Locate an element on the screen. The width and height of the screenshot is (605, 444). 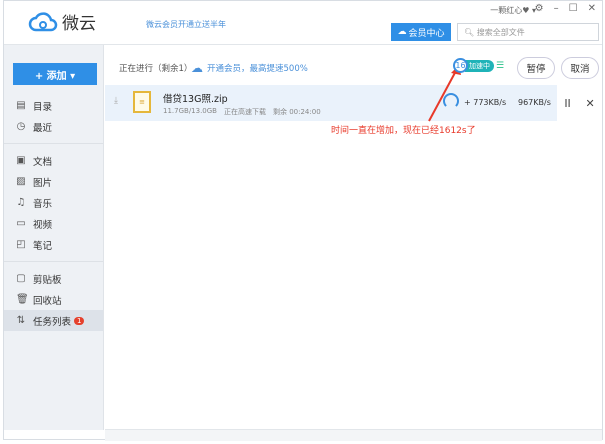
speed-lines-icon: ☰ is located at coordinates (500, 65).